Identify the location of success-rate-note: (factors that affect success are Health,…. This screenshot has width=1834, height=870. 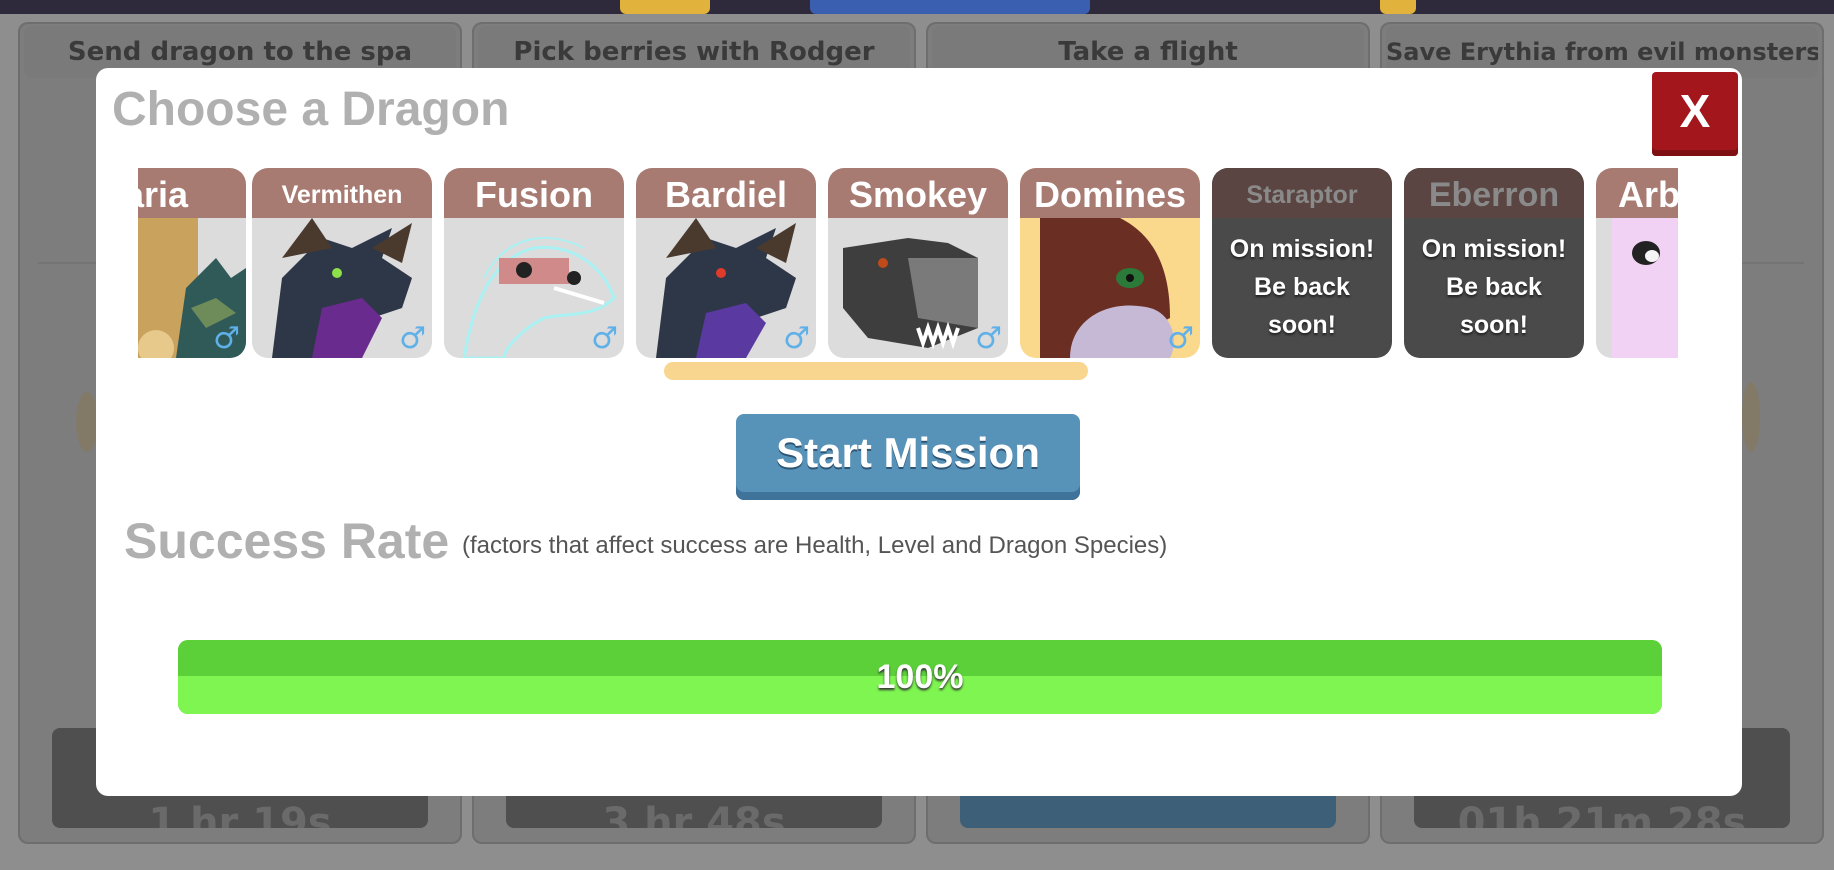
(815, 545).